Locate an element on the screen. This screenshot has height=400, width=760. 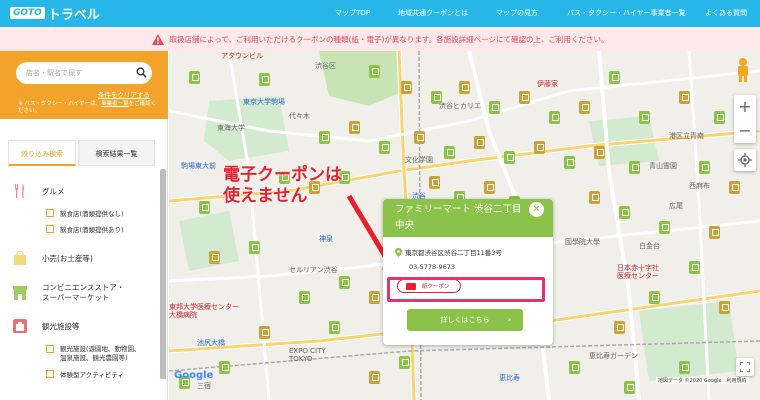
tab-filter-search: 絞り込み検索 is located at coordinates (42, 153).